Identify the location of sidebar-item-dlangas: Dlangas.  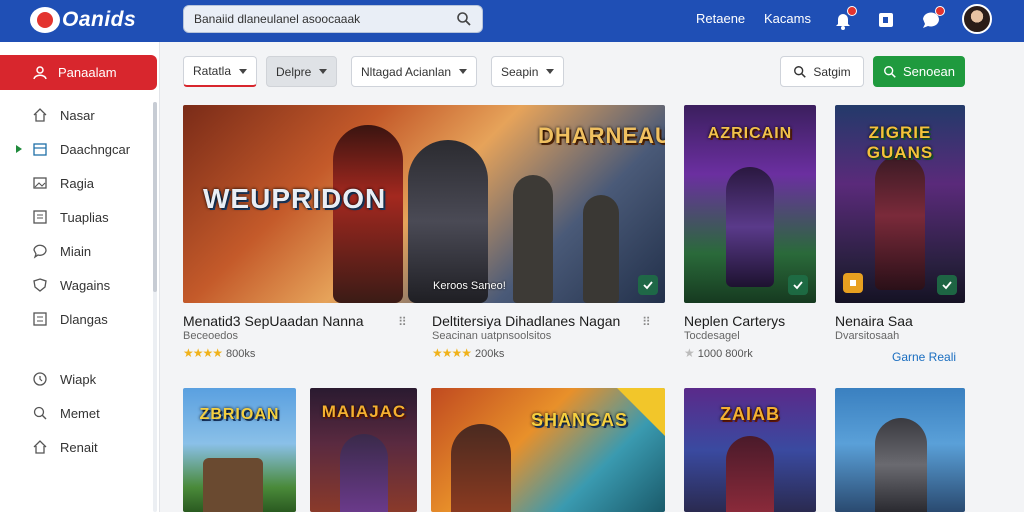
(75, 319).